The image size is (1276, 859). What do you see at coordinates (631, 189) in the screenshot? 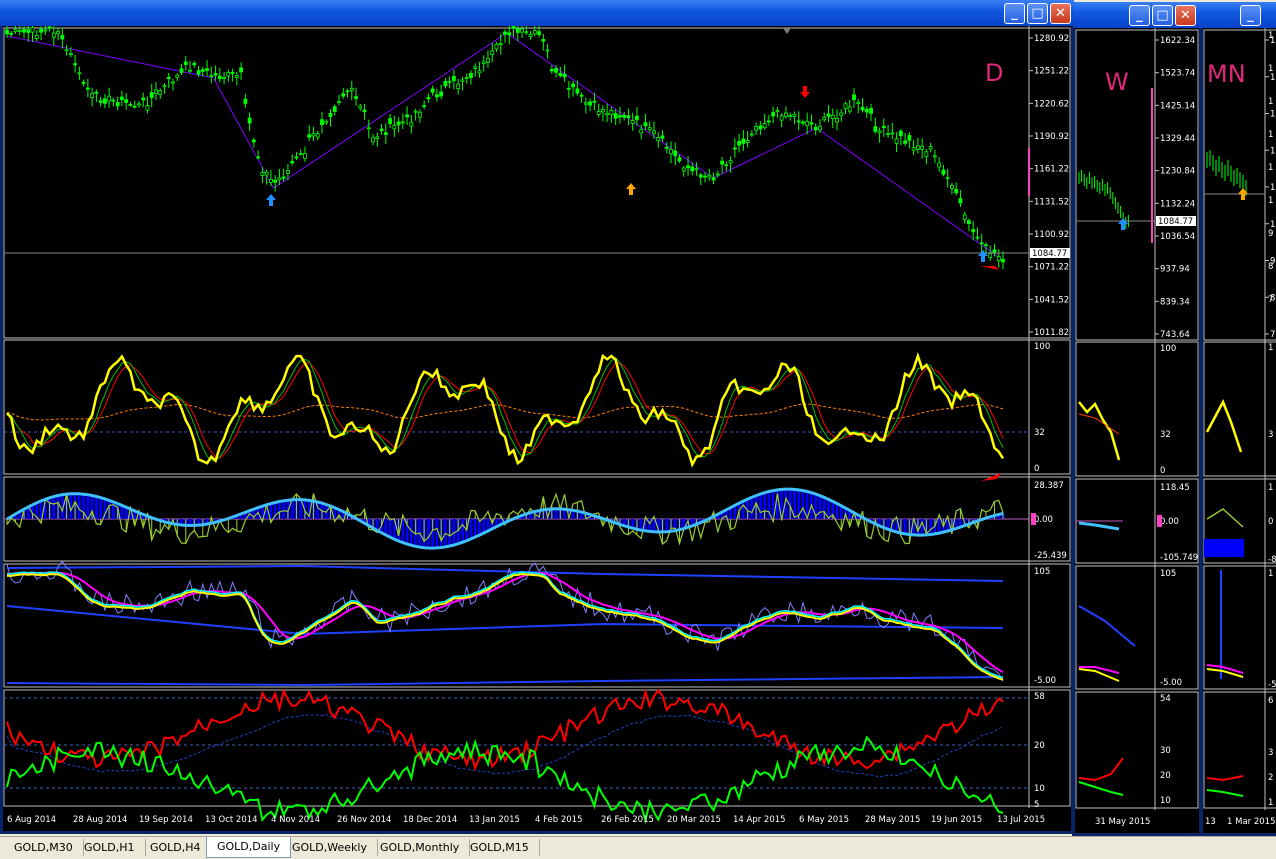
I see `signal-arrow-icon` at bounding box center [631, 189].